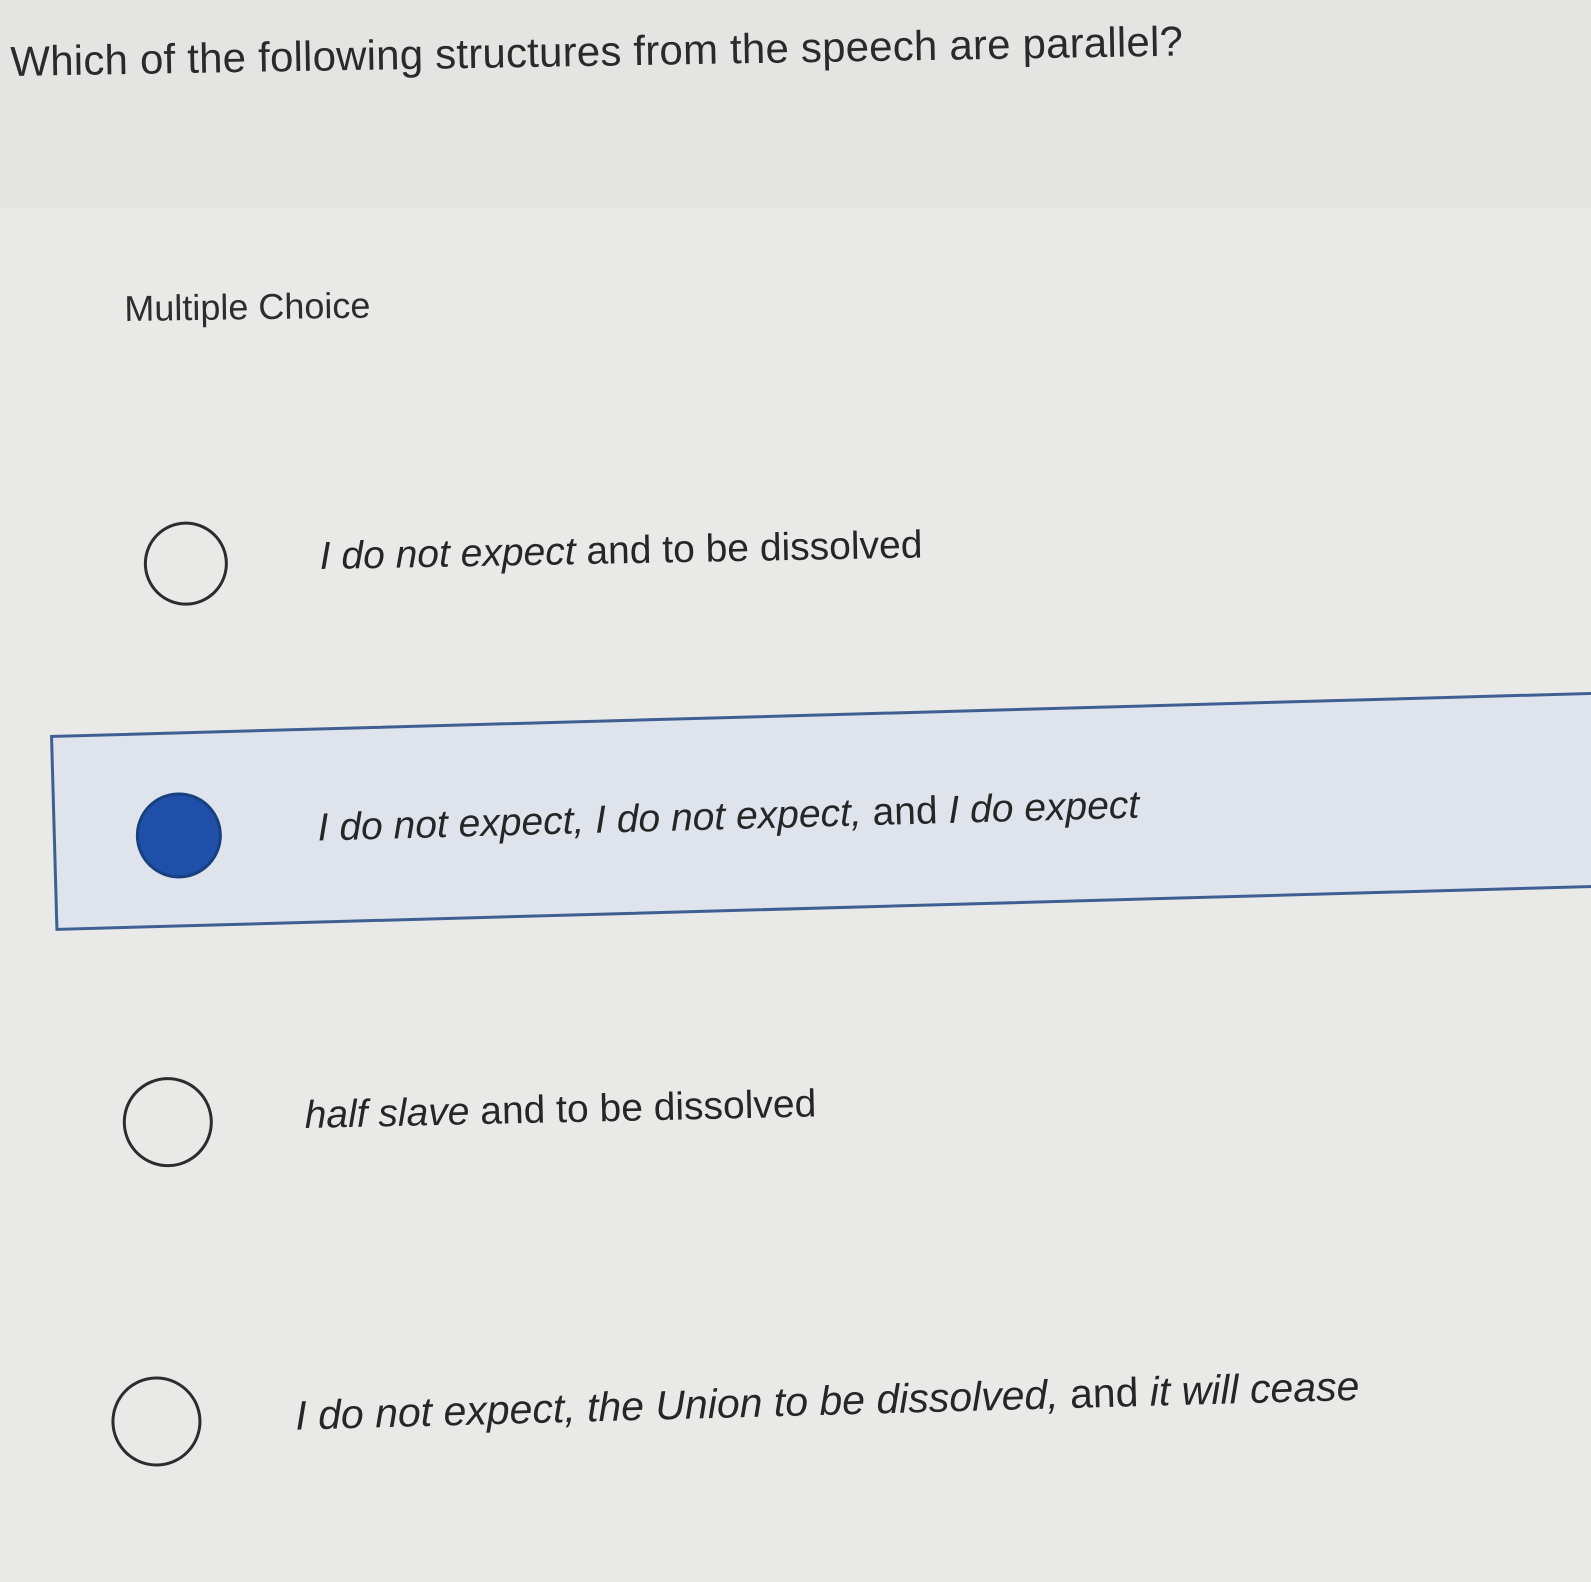  I want to click on answer-option-text: I do not expect and to be dissolved, so click(620, 551).